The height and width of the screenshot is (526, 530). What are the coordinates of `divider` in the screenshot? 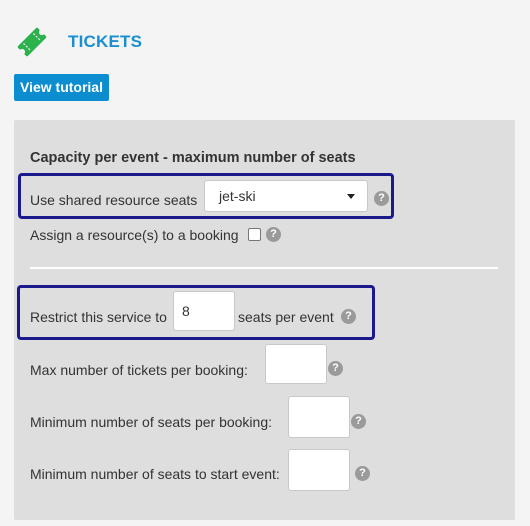 It's located at (264, 268).